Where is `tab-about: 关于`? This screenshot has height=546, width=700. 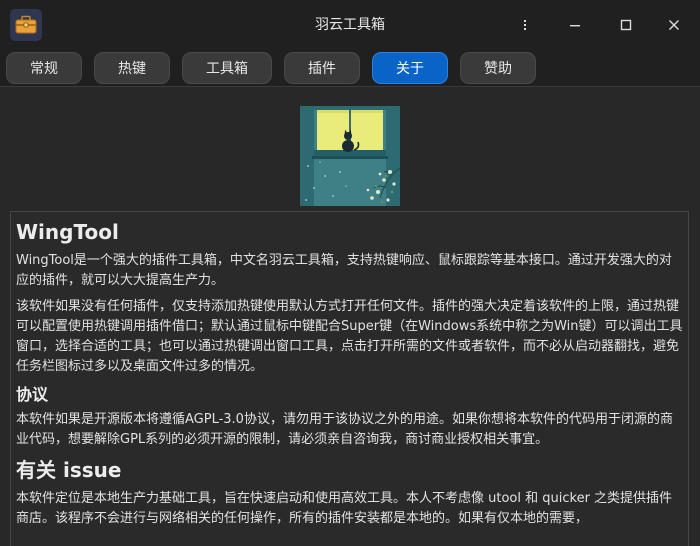 tab-about: 关于 is located at coordinates (410, 68).